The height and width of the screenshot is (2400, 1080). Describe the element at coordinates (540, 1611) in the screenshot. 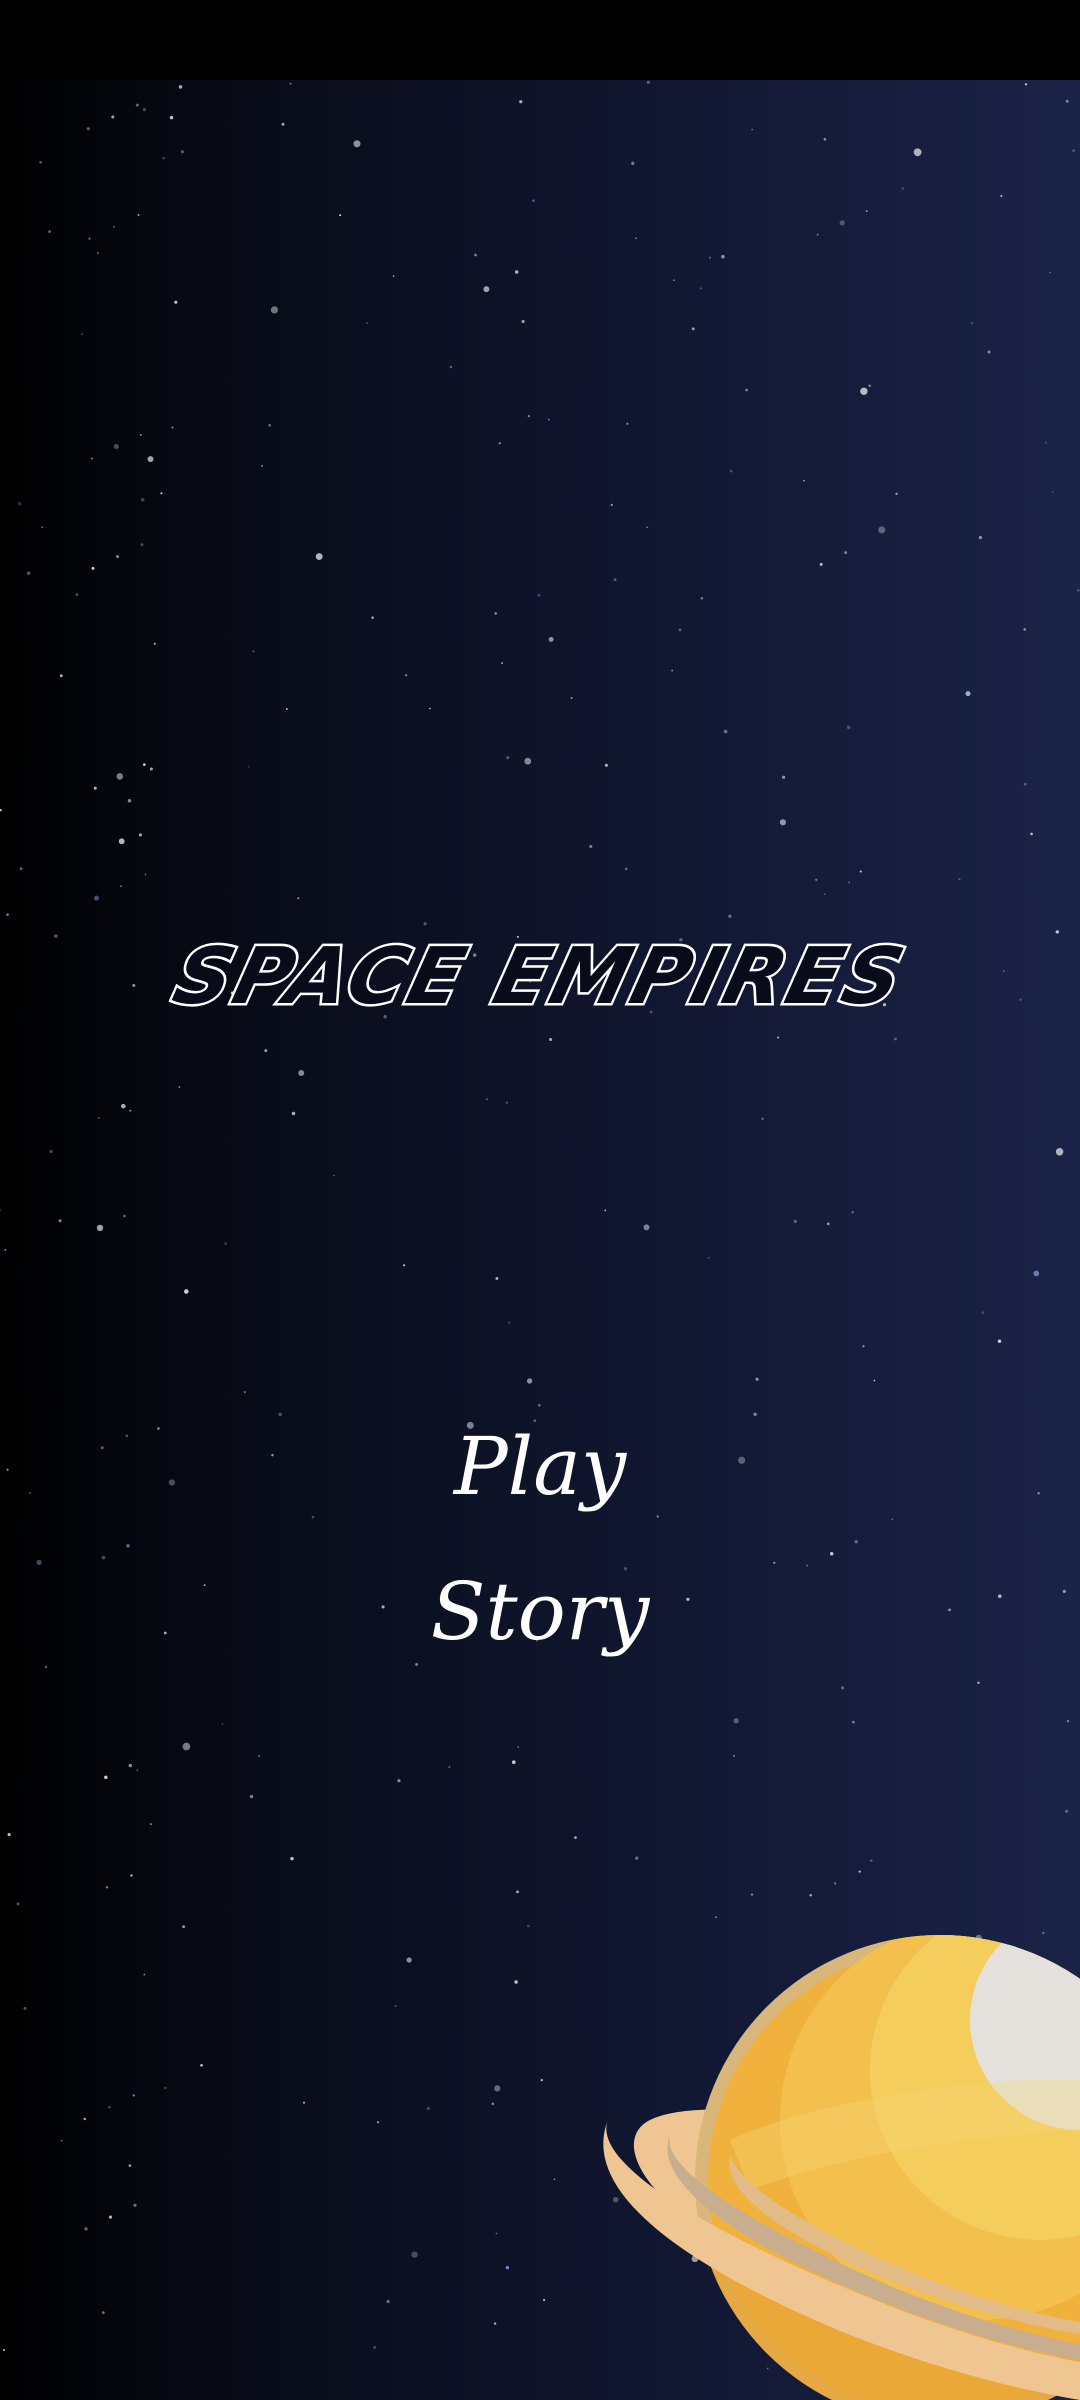

I see `story-button: Story` at that location.